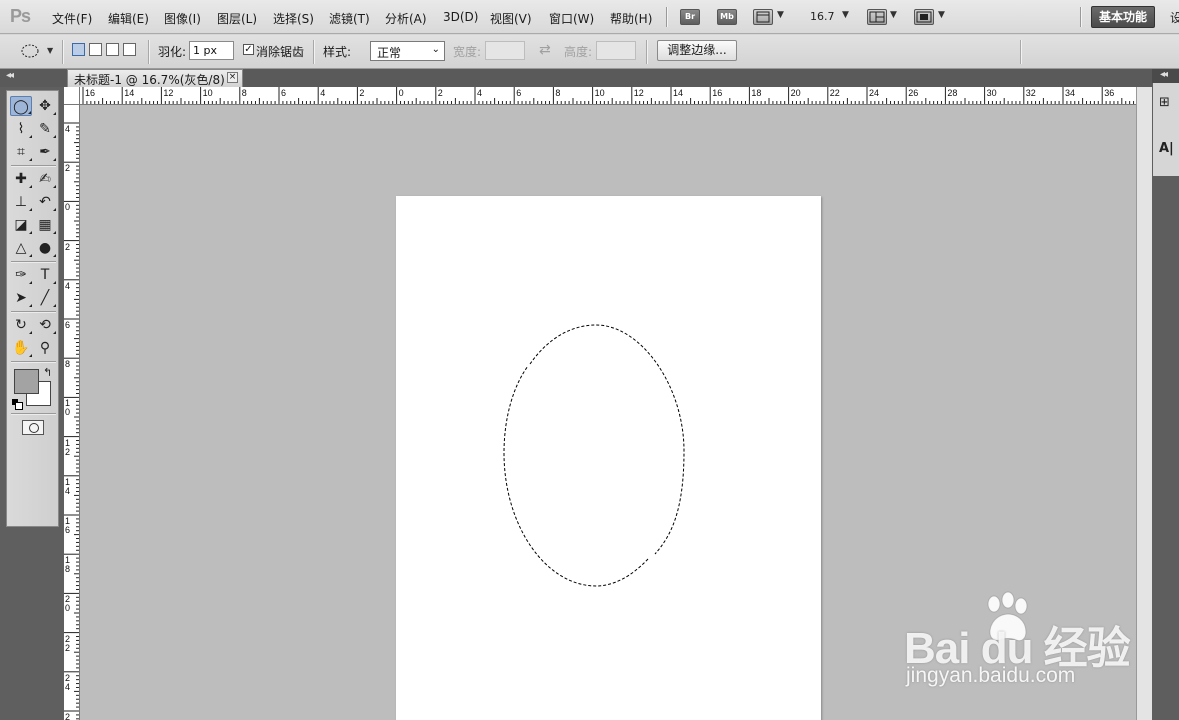 This screenshot has height=720, width=1179. Describe the element at coordinates (45, 106) in the screenshot. I see `move-tool-icon: ✥` at that location.